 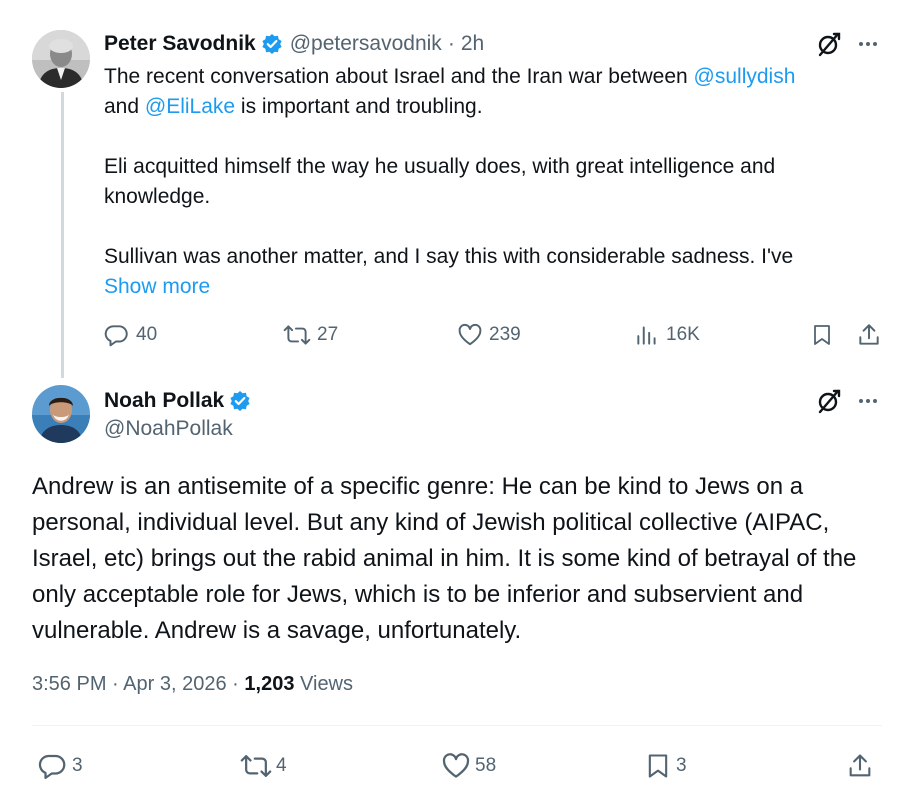 What do you see at coordinates (269, 684) in the screenshot?
I see `views-count: 1,203` at bounding box center [269, 684].